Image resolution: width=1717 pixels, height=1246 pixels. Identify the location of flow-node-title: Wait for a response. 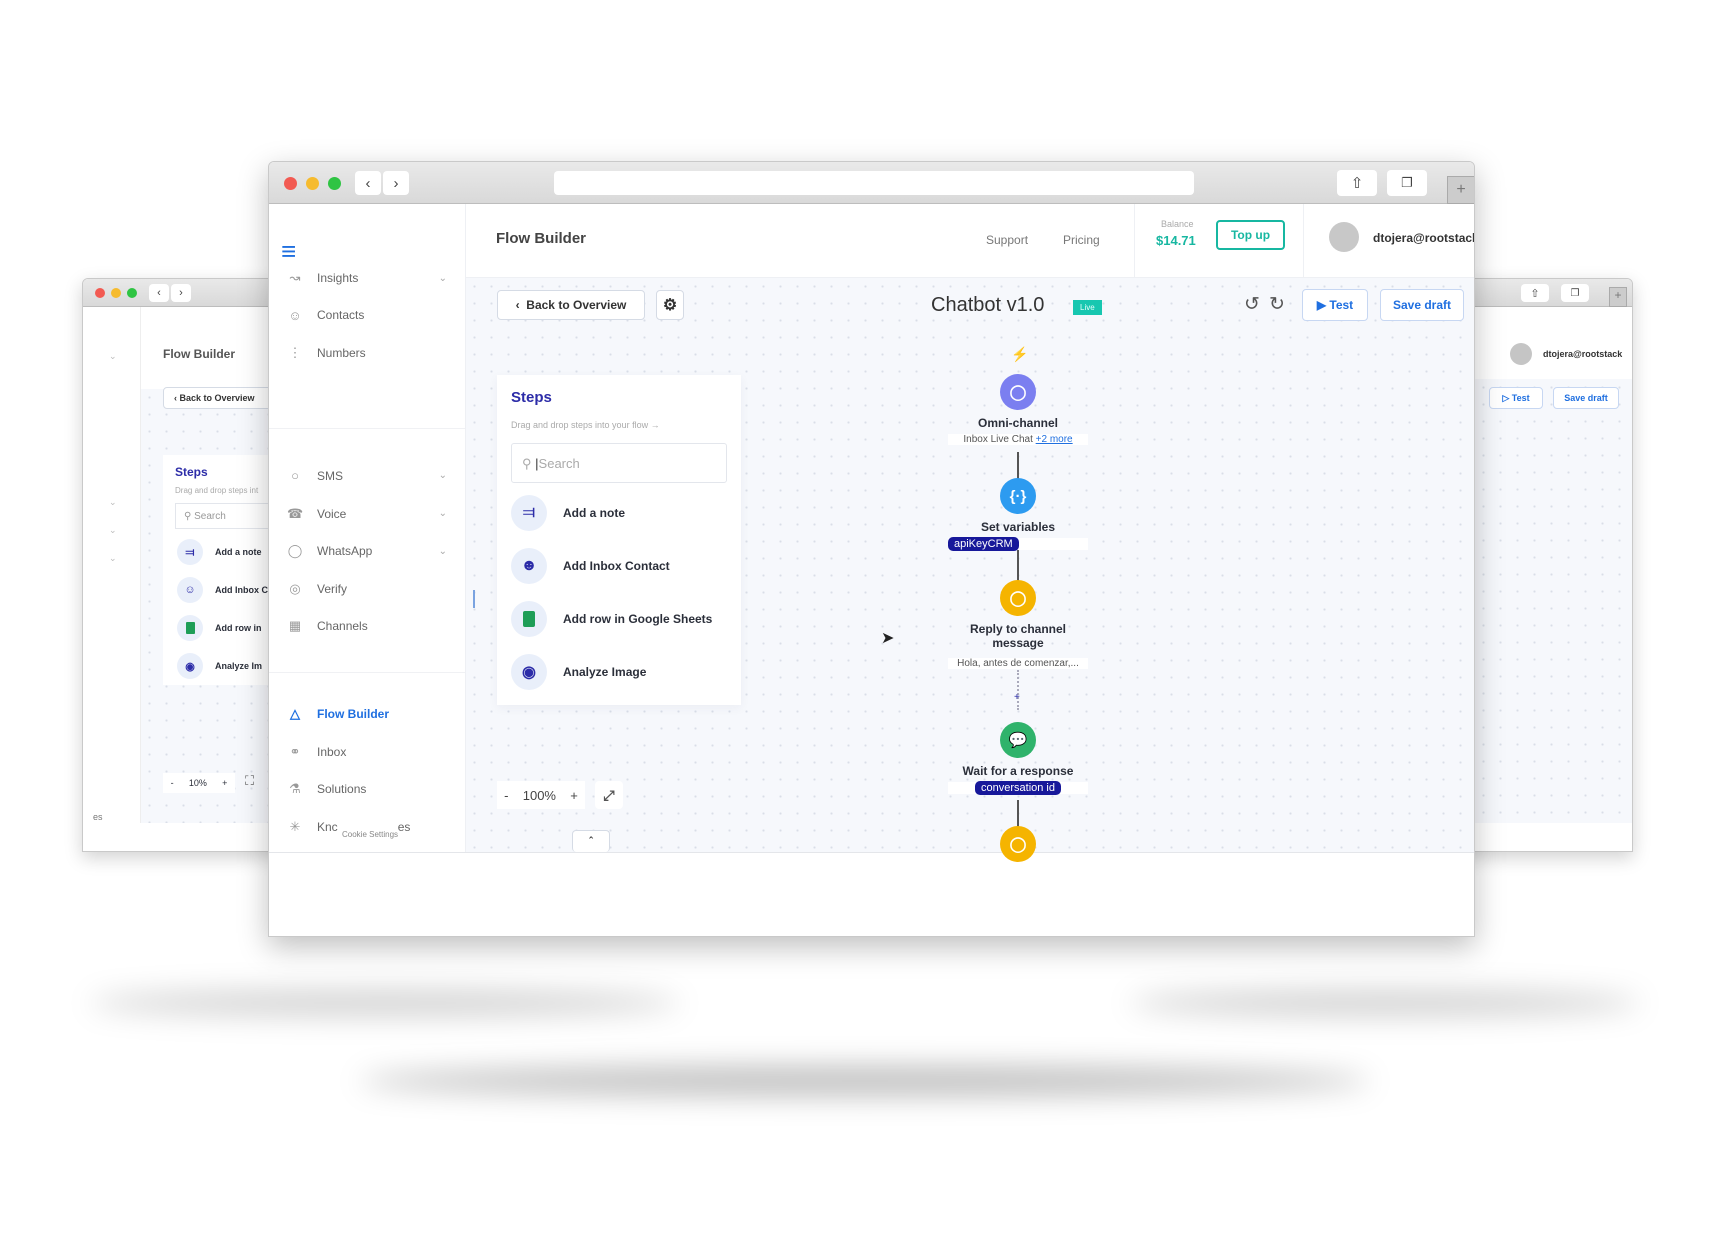
(1018, 771).